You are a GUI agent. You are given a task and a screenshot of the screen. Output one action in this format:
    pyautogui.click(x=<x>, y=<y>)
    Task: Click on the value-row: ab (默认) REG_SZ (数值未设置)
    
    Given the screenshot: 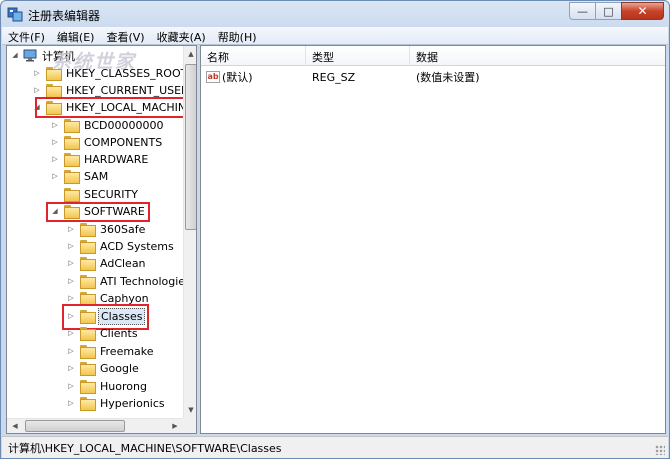 What is the action you would take?
    pyautogui.click(x=405, y=77)
    